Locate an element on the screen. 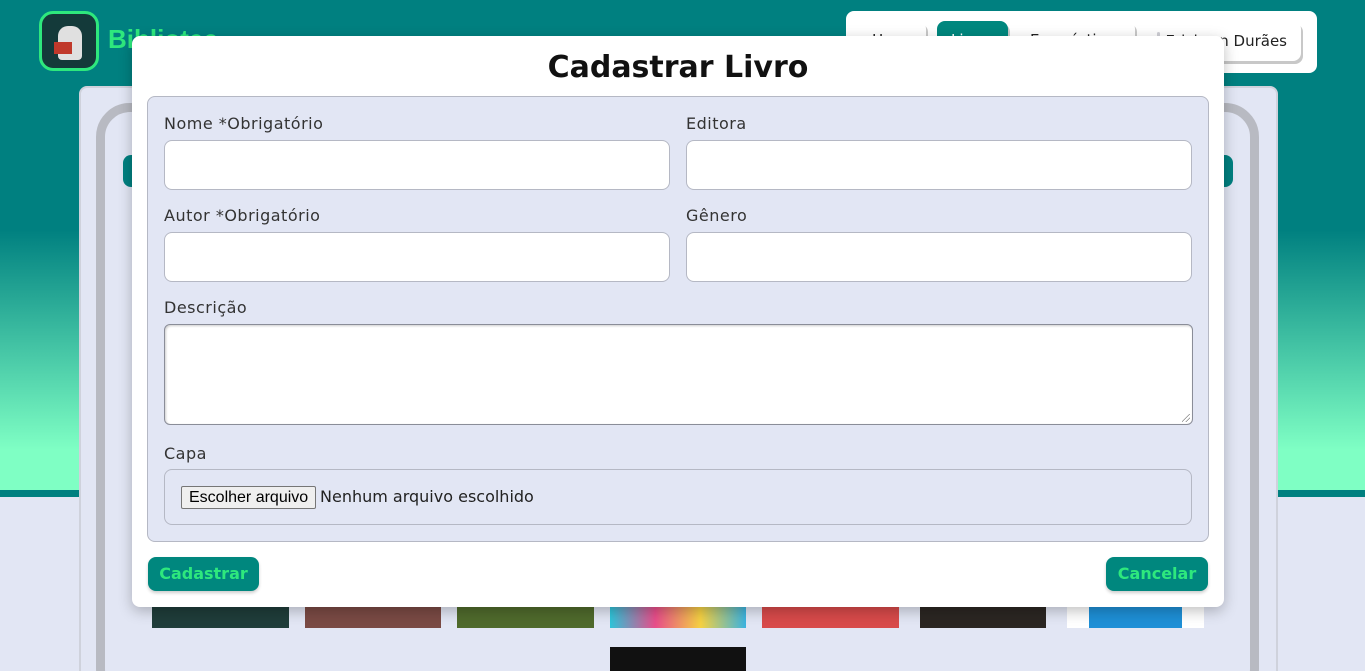  modal-title: Cadastrar Livro is located at coordinates (678, 67).